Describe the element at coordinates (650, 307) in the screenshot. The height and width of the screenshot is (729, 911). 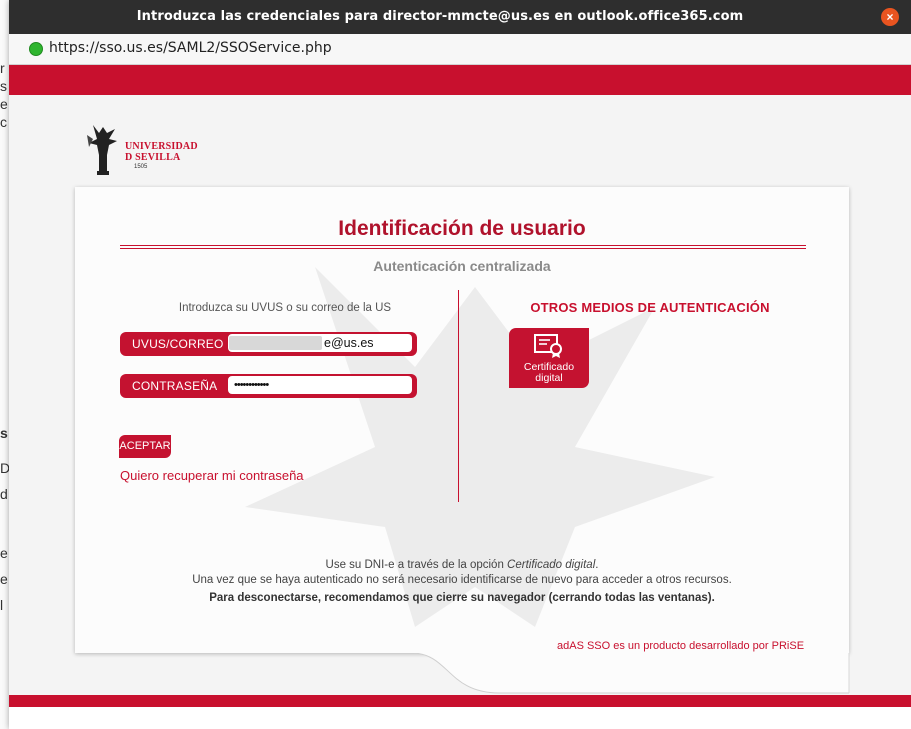
I see `other-methods-heading: OTROS MEDIOS DE AUTENTICACIÓN` at that location.